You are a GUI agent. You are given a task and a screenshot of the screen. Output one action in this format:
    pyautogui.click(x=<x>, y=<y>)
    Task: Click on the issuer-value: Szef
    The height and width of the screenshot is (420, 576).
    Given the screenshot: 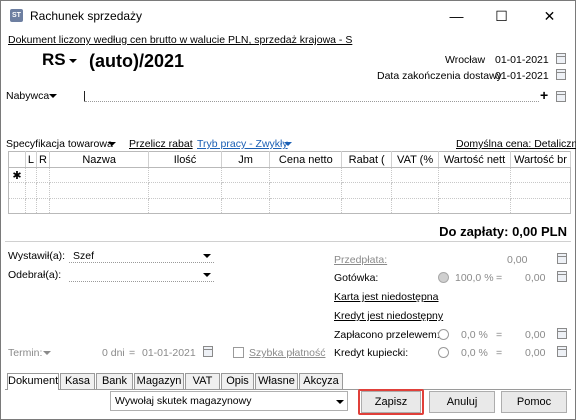 What is the action you would take?
    pyautogui.click(x=83, y=256)
    